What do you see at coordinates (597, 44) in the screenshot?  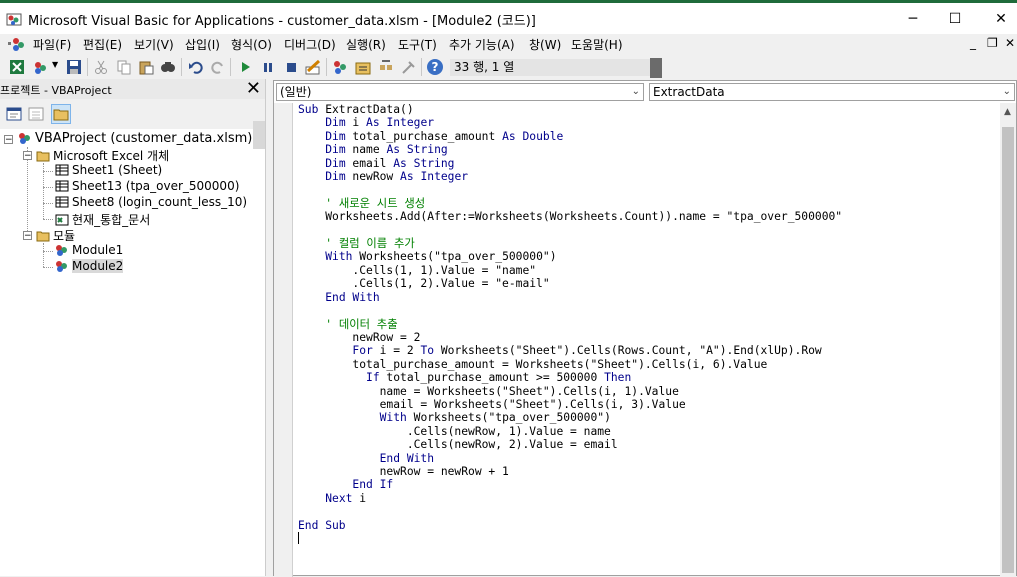 I see `menu-help: 도움말(H)` at bounding box center [597, 44].